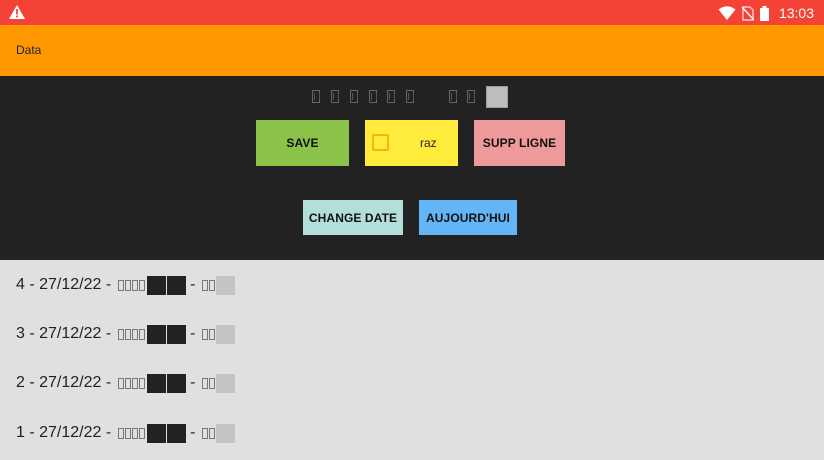  Describe the element at coordinates (17, 12) in the screenshot. I see `warning-icon` at that location.